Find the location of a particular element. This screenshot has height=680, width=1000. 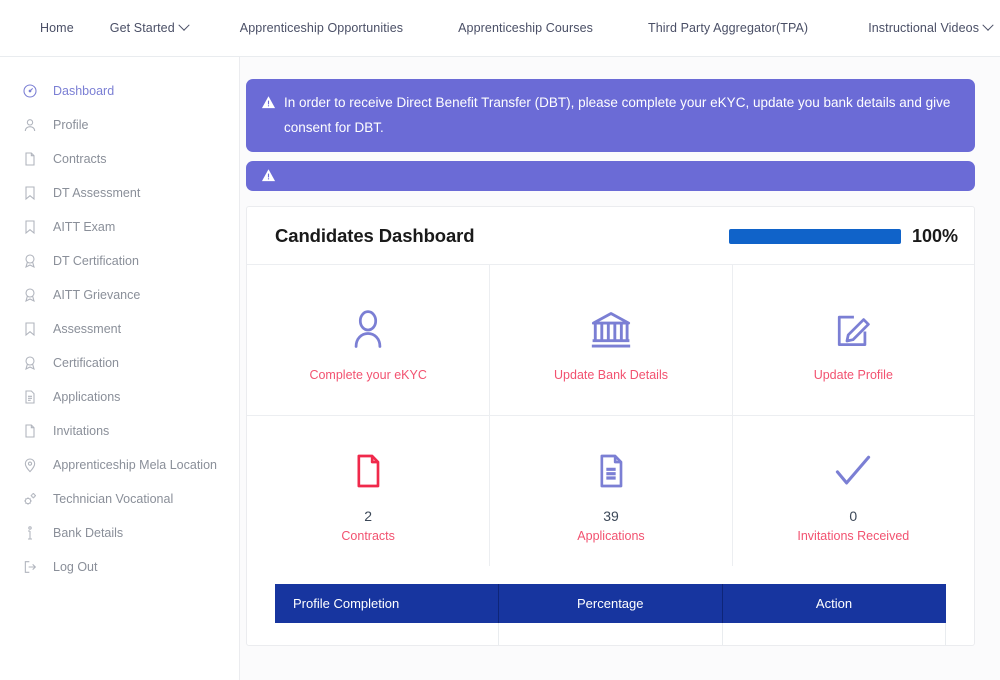

user-icon is located at coordinates (29, 125).